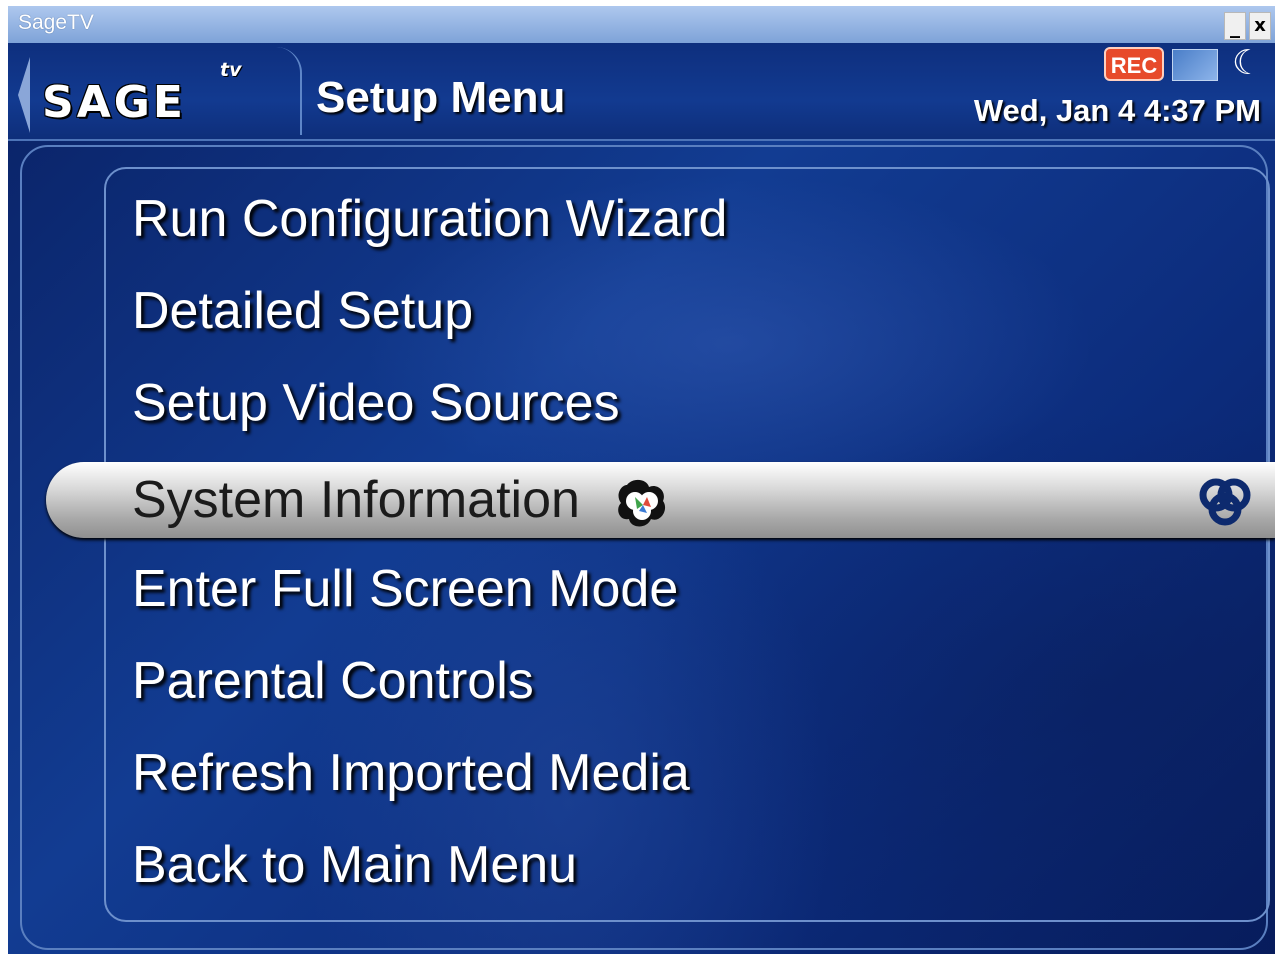  I want to click on sage-logo: SAGE, so click(114, 102).